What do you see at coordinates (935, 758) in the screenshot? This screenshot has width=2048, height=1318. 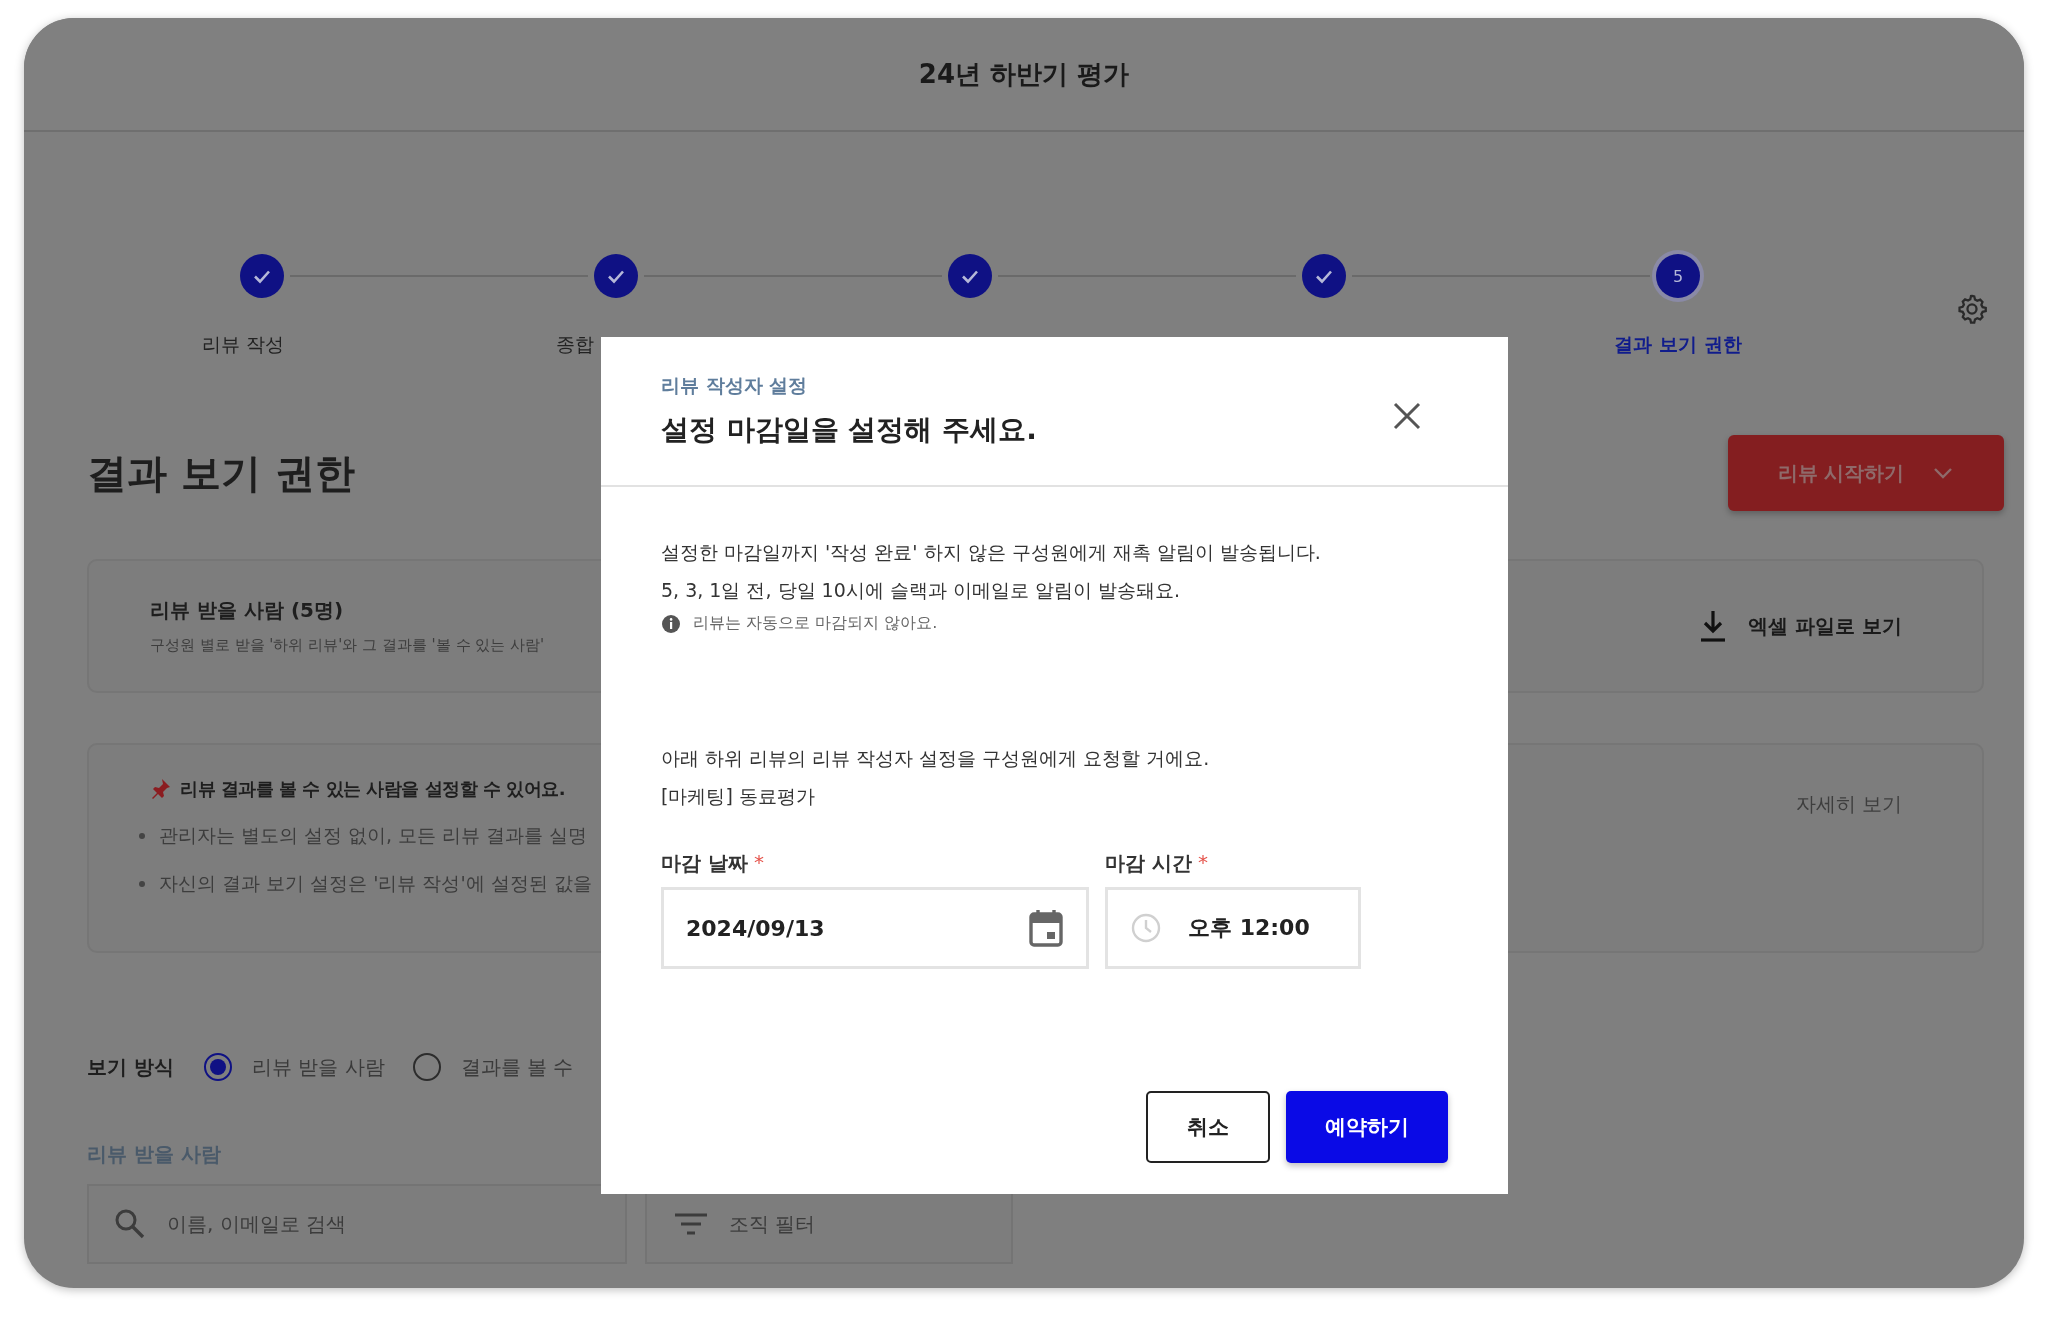 I see `modal-text: 아래 하위 리뷰의 리뷰 작성자 설정을 구성원에게 요청할 거에요.` at bounding box center [935, 758].